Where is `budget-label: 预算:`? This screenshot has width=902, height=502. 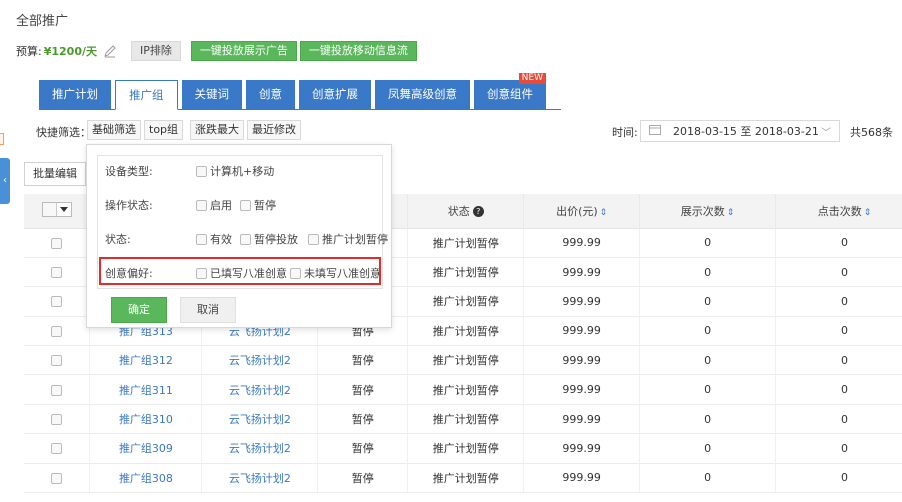 budget-label: 预算: is located at coordinates (29, 51).